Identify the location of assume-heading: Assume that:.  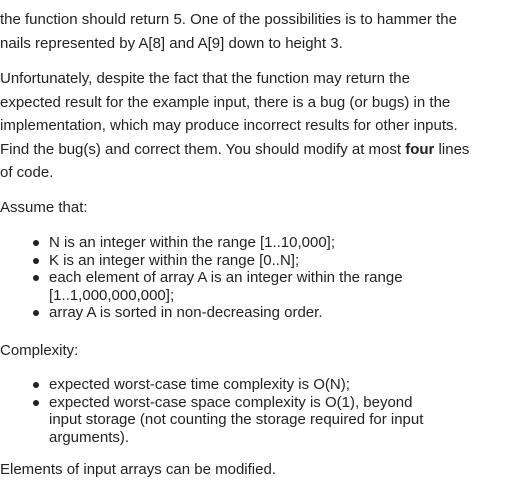
(44, 207).